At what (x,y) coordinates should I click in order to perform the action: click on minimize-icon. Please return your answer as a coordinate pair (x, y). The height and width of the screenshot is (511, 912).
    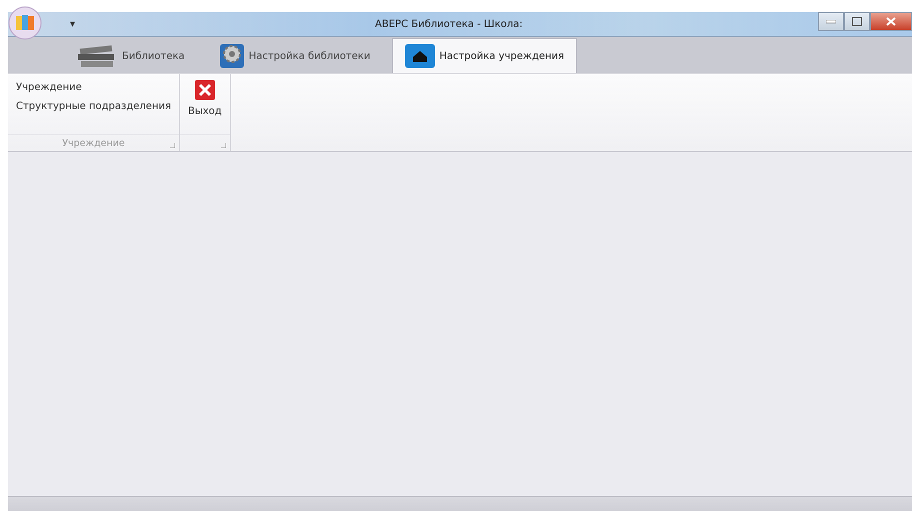
    Looking at the image, I should click on (831, 22).